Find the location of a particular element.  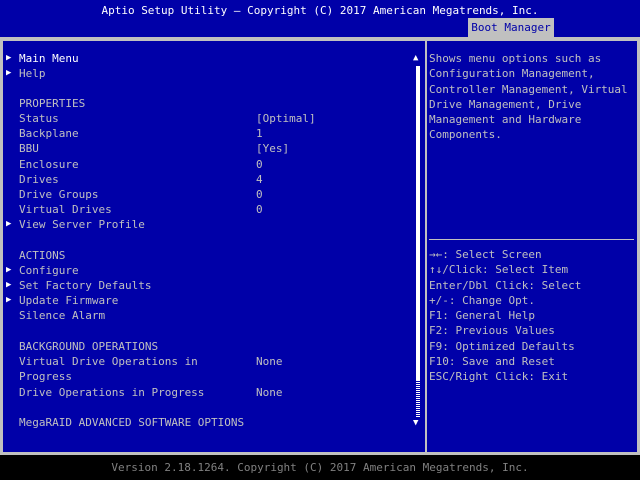

menu-item-label: Main Menu is located at coordinates (49, 58).